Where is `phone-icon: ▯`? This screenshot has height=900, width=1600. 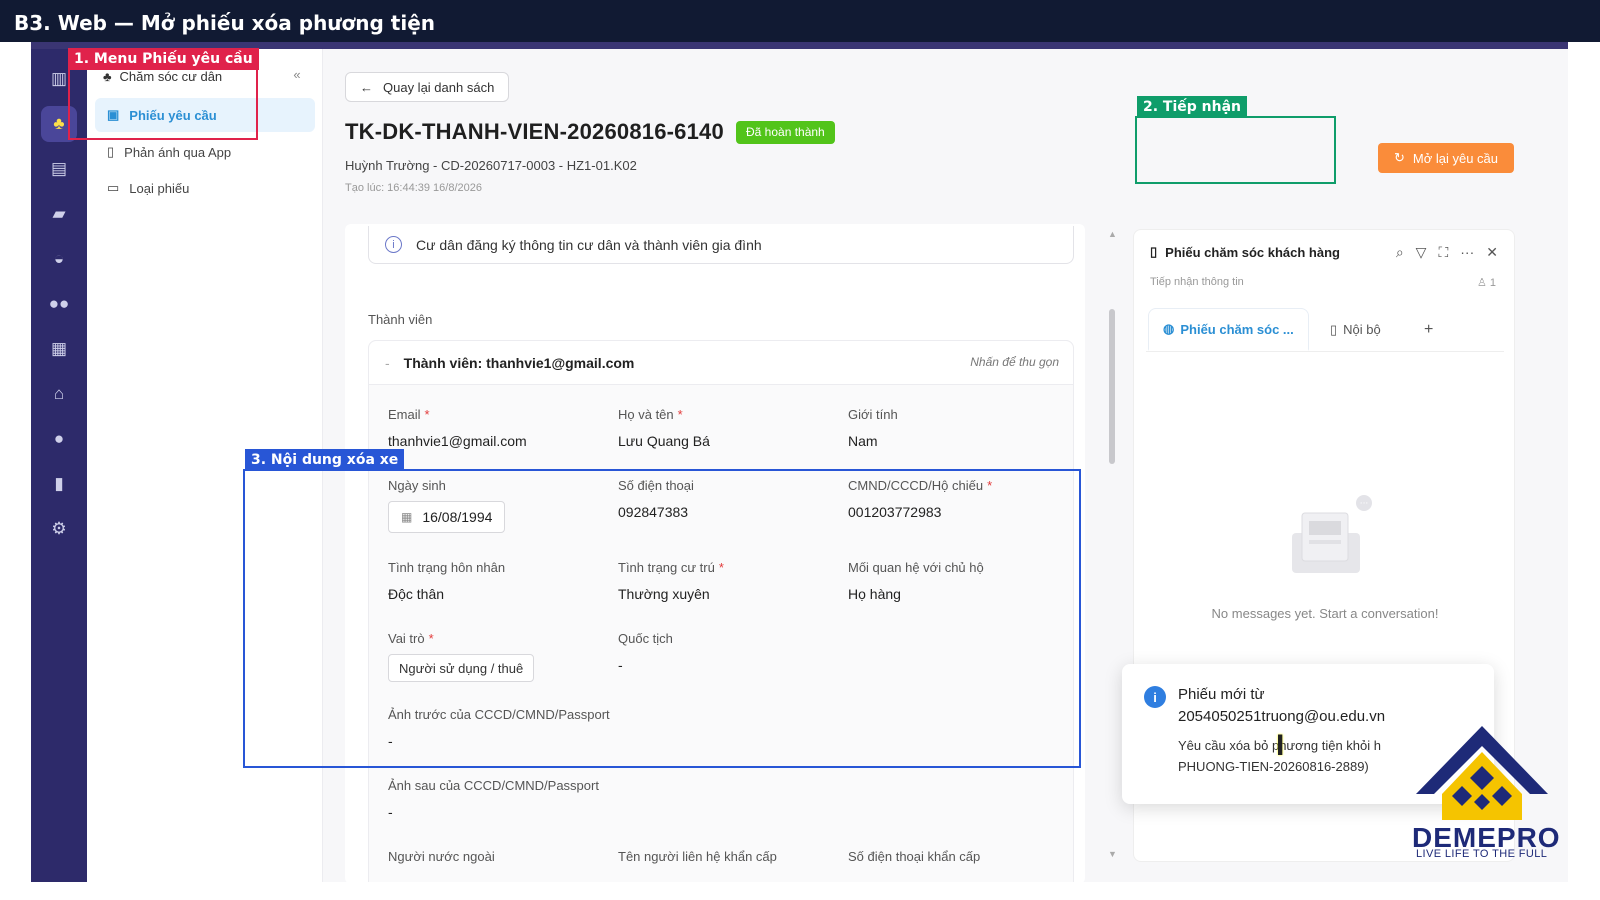 phone-icon: ▯ is located at coordinates (111, 151).